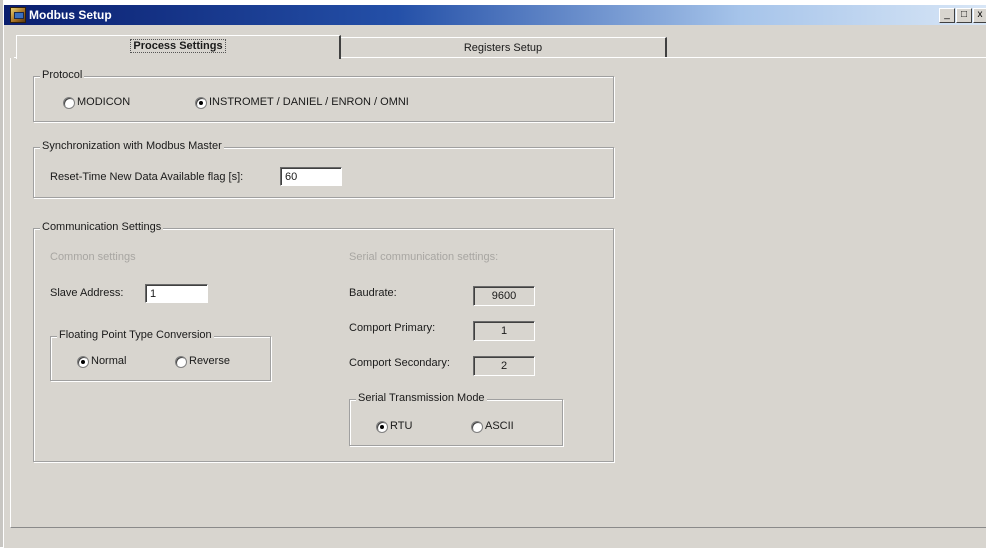 This screenshot has height=548, width=986. What do you see at coordinates (147, 177) in the screenshot?
I see `reset-time-label: Reset-Time New Data Available flag [s]:` at bounding box center [147, 177].